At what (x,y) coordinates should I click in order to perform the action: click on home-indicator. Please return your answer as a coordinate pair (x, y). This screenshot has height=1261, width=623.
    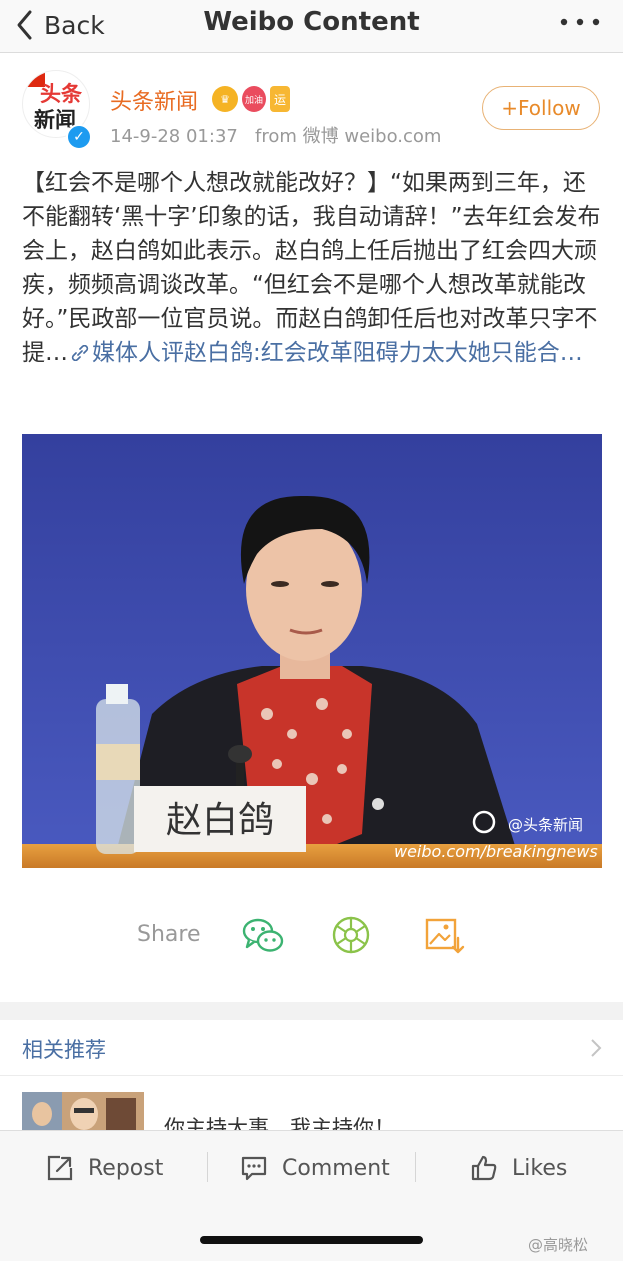
    Looking at the image, I should click on (311, 1240).